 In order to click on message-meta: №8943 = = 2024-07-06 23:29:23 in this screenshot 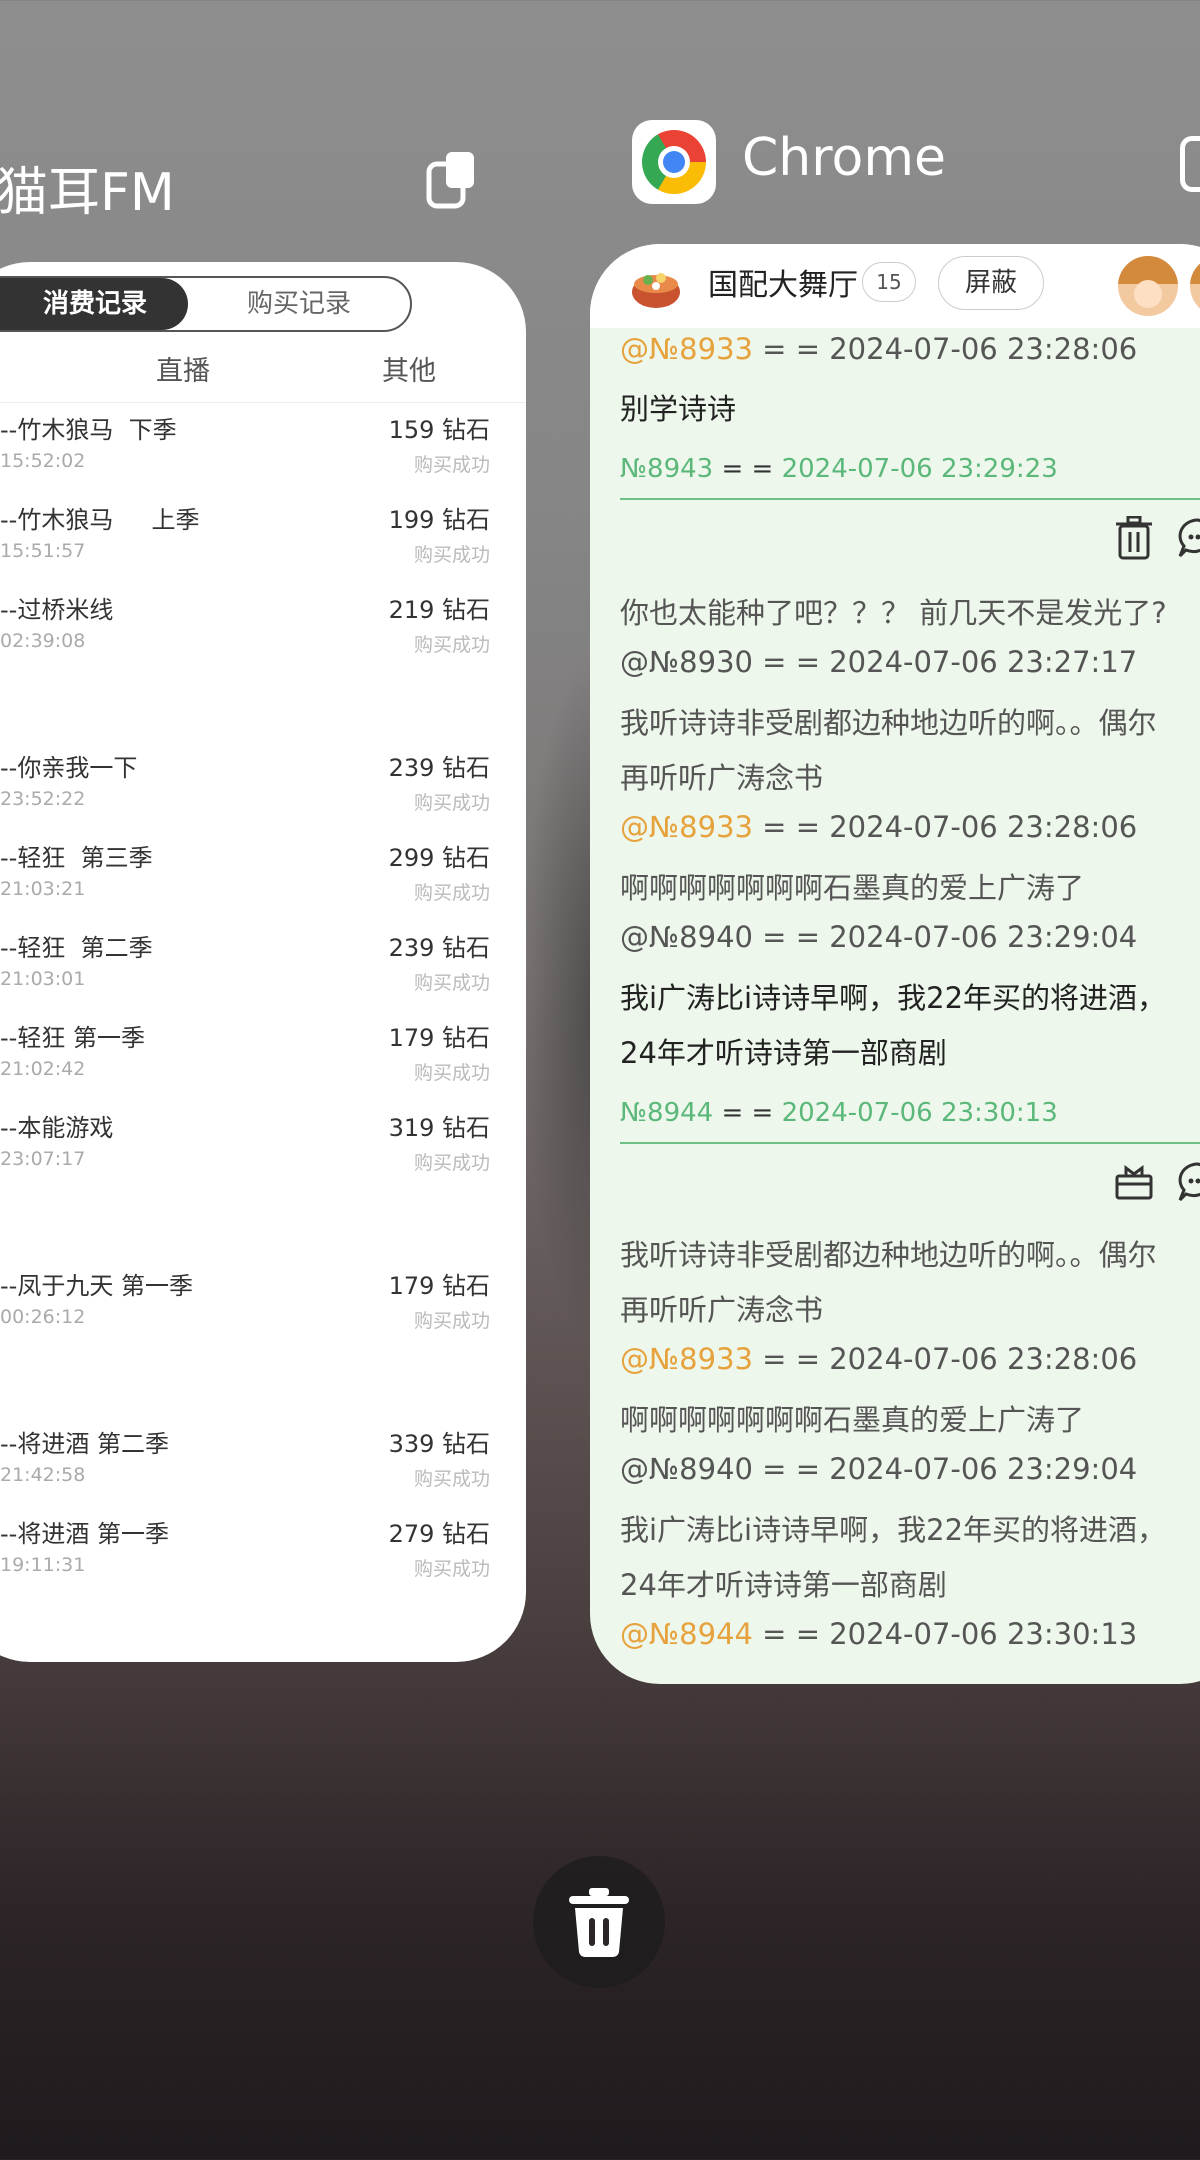, I will do `click(839, 469)`.